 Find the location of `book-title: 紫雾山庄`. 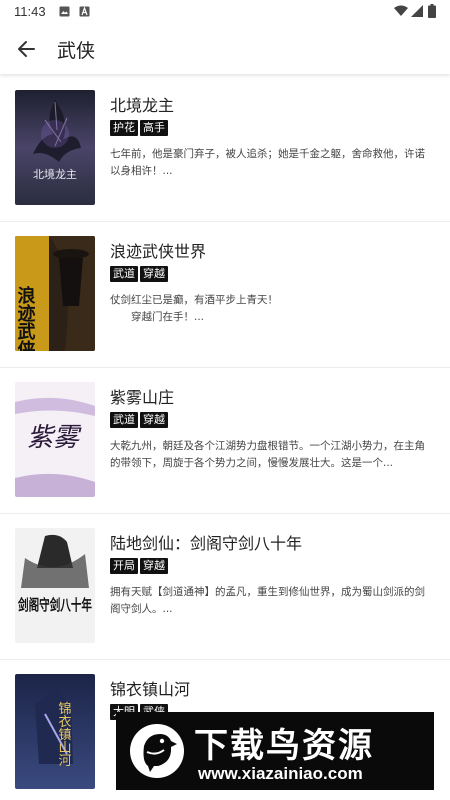

book-title: 紫雾山庄 is located at coordinates (142, 397).